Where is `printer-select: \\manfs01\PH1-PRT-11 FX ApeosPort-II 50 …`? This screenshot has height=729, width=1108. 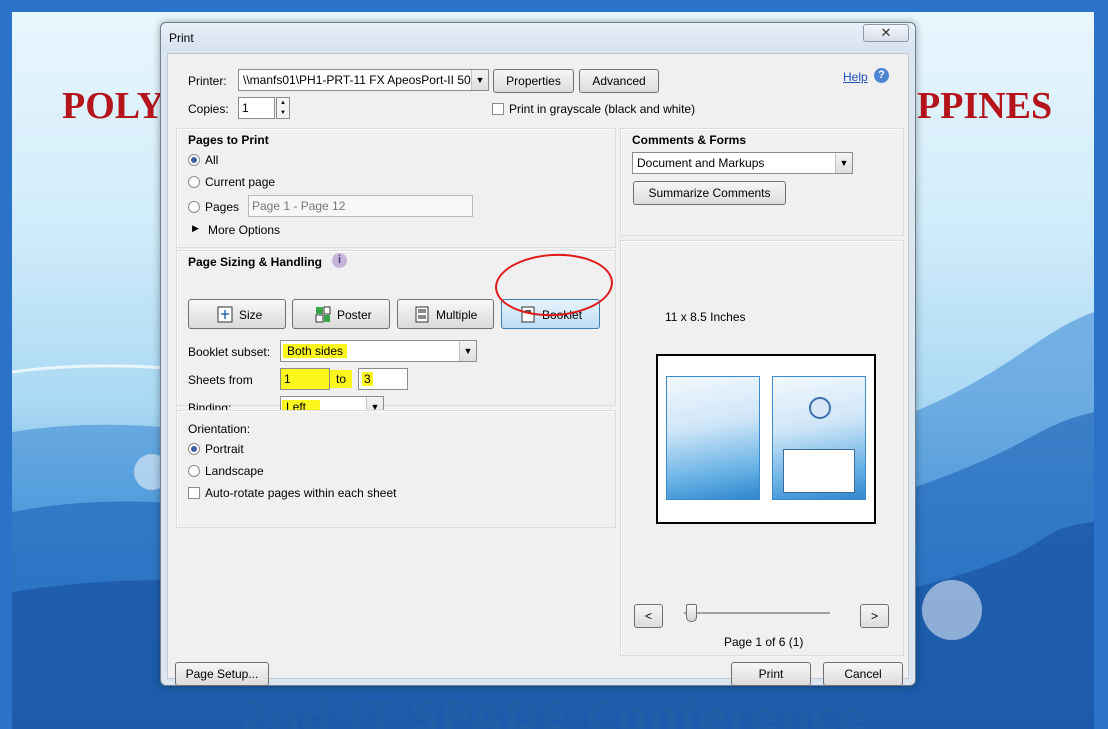 printer-select: \\manfs01\PH1-PRT-11 FX ApeosPort-II 50 … is located at coordinates (363, 80).